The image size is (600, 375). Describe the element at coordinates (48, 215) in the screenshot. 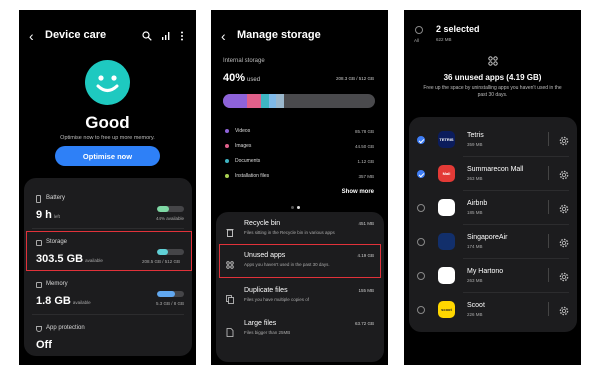

I see `battery-value: 9 h left` at that location.